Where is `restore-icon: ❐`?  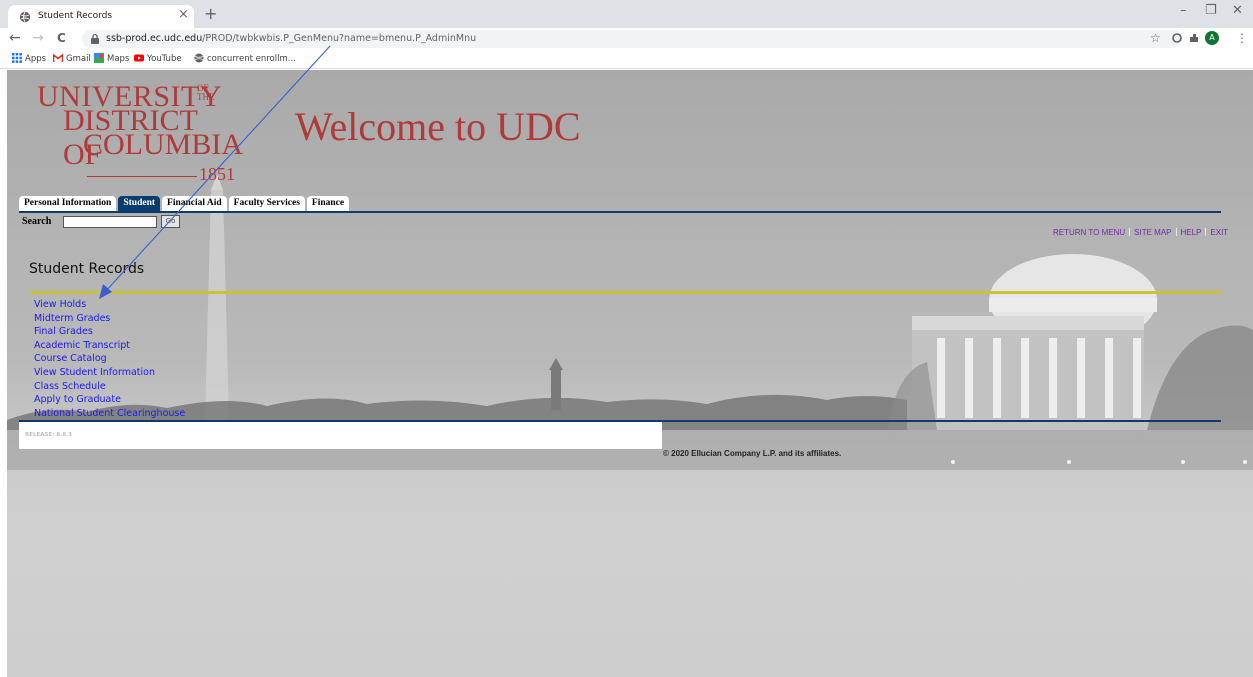 restore-icon: ❐ is located at coordinates (1211, 10).